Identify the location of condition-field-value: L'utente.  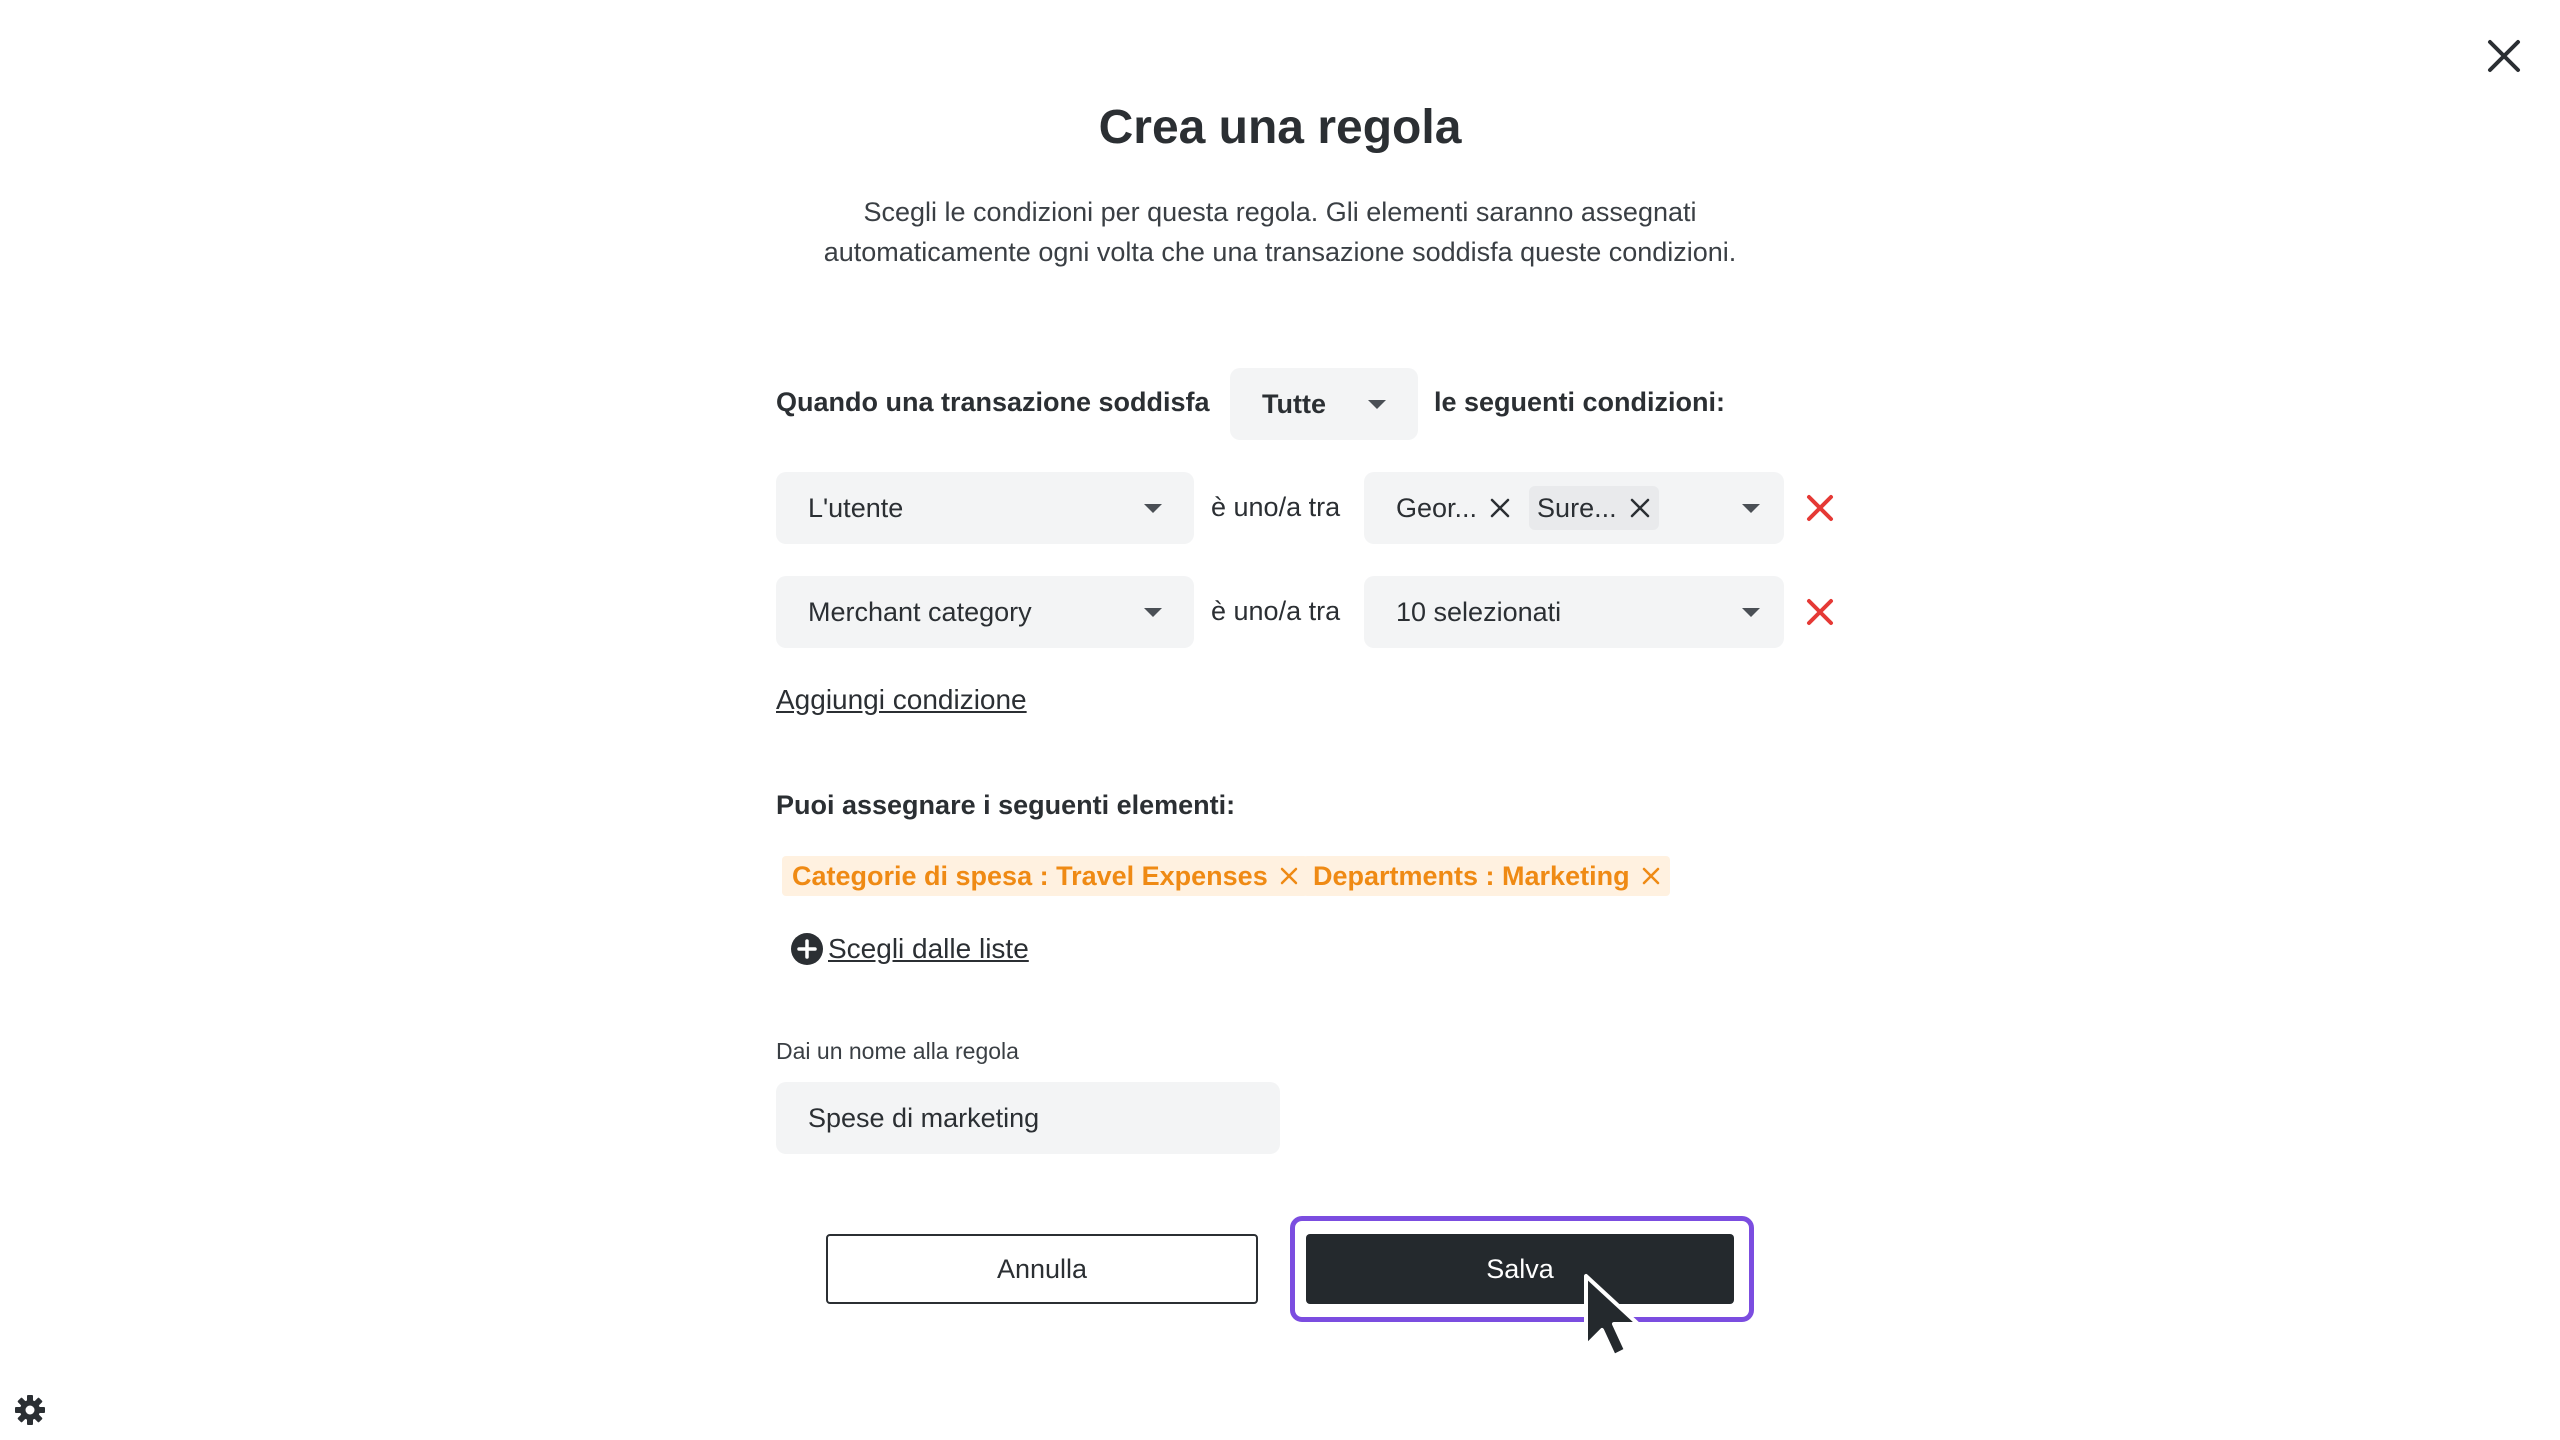
(856, 507).